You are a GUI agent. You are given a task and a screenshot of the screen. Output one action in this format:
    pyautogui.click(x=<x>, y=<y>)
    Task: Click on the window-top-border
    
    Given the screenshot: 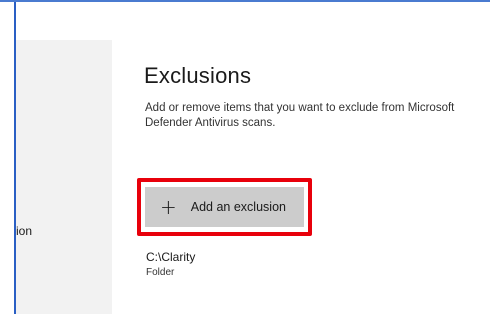 What is the action you would take?
    pyautogui.click(x=245, y=1)
    